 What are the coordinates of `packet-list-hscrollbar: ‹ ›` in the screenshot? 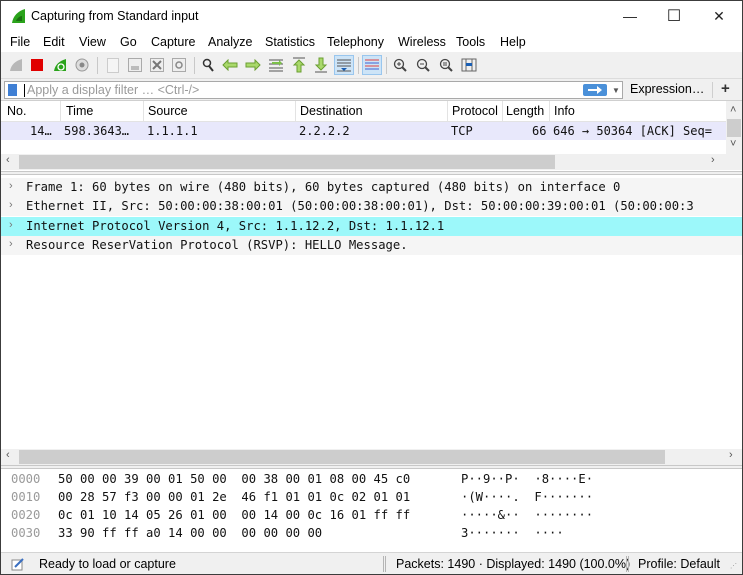 It's located at (371, 162).